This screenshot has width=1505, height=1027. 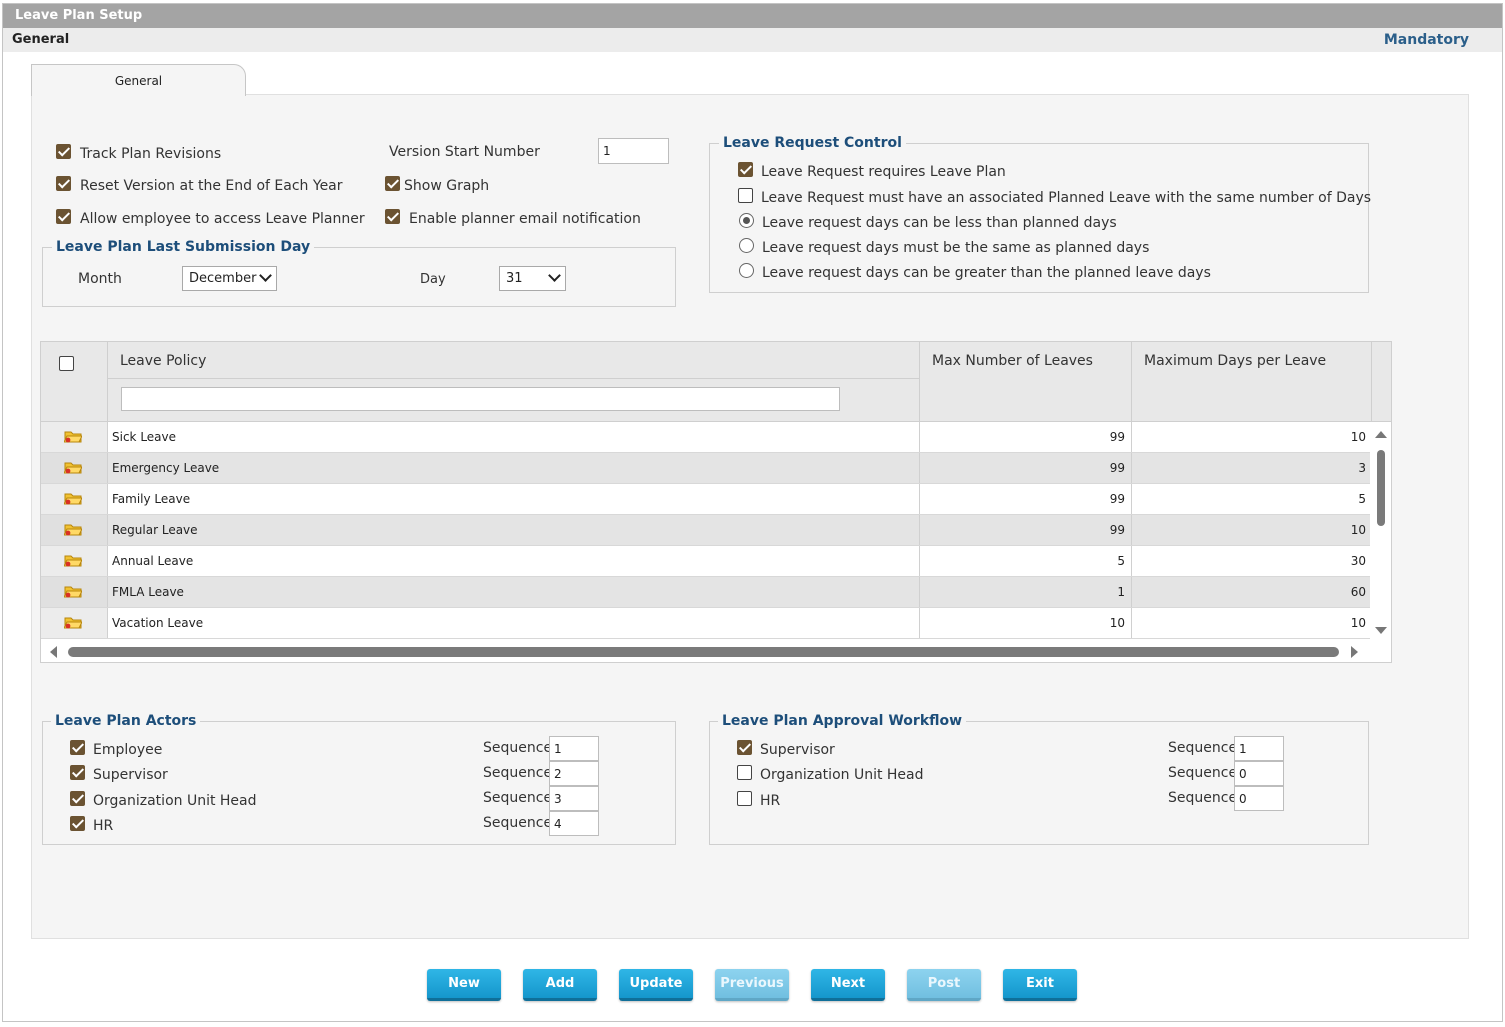 What do you see at coordinates (1259, 798) in the screenshot?
I see `workflow-hr-sequence-input` at bounding box center [1259, 798].